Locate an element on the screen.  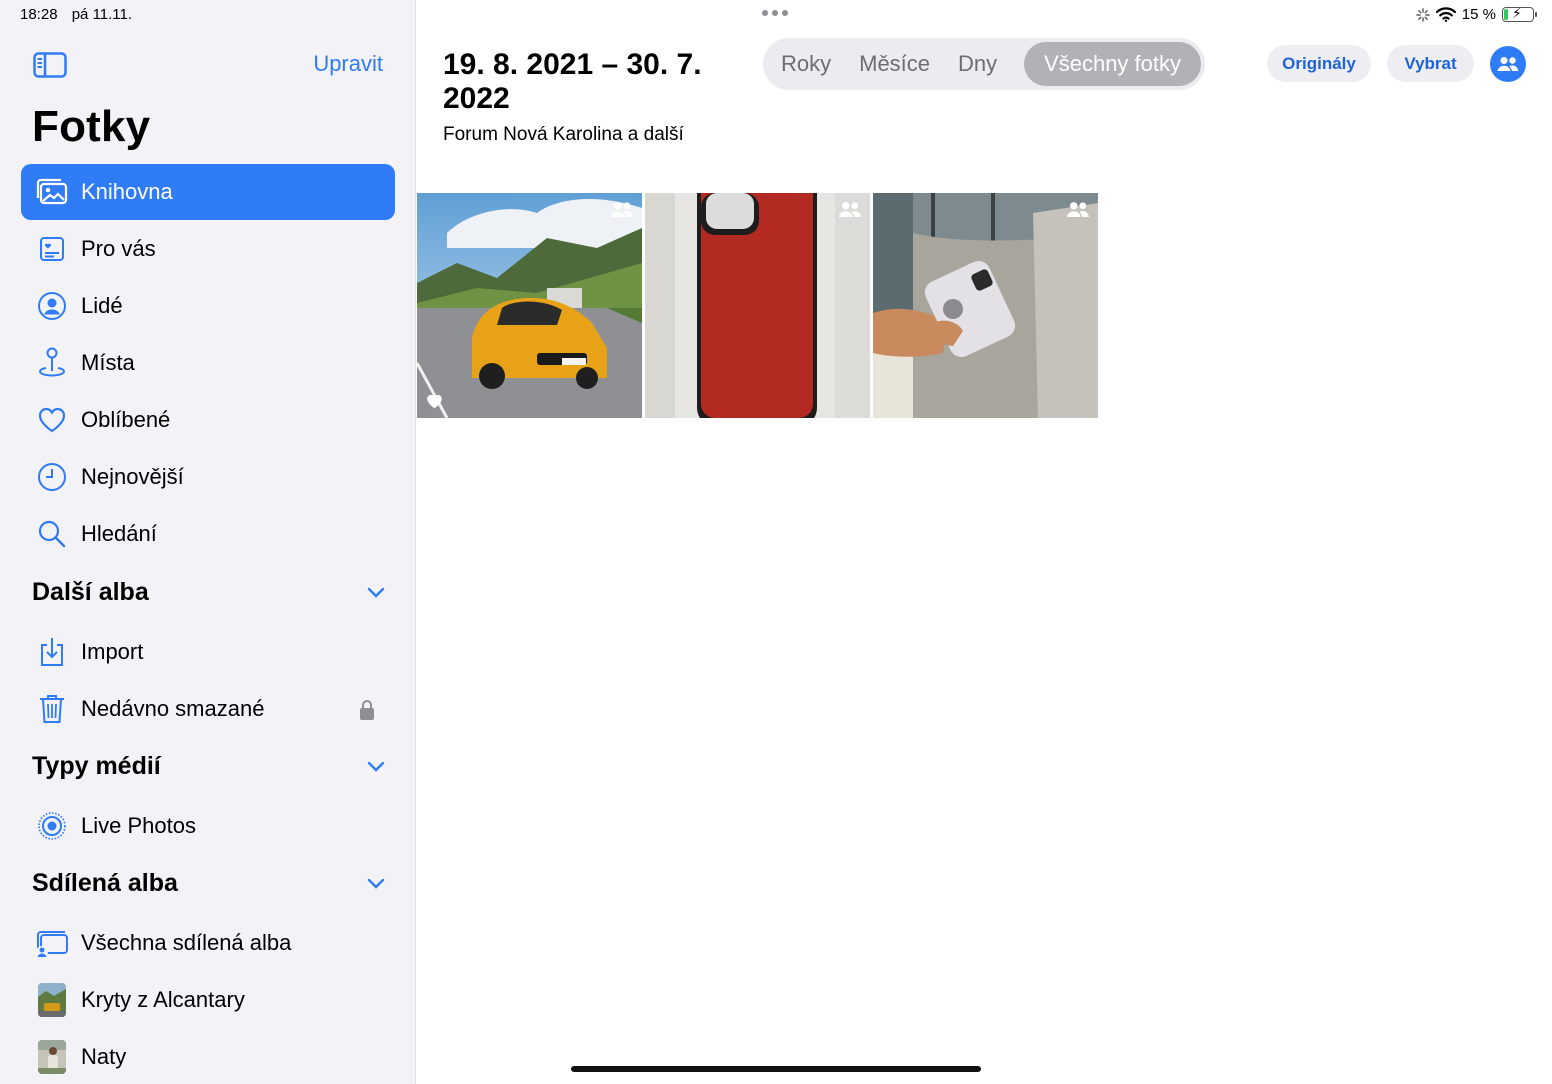
originals-button: Originály is located at coordinates (1319, 63).